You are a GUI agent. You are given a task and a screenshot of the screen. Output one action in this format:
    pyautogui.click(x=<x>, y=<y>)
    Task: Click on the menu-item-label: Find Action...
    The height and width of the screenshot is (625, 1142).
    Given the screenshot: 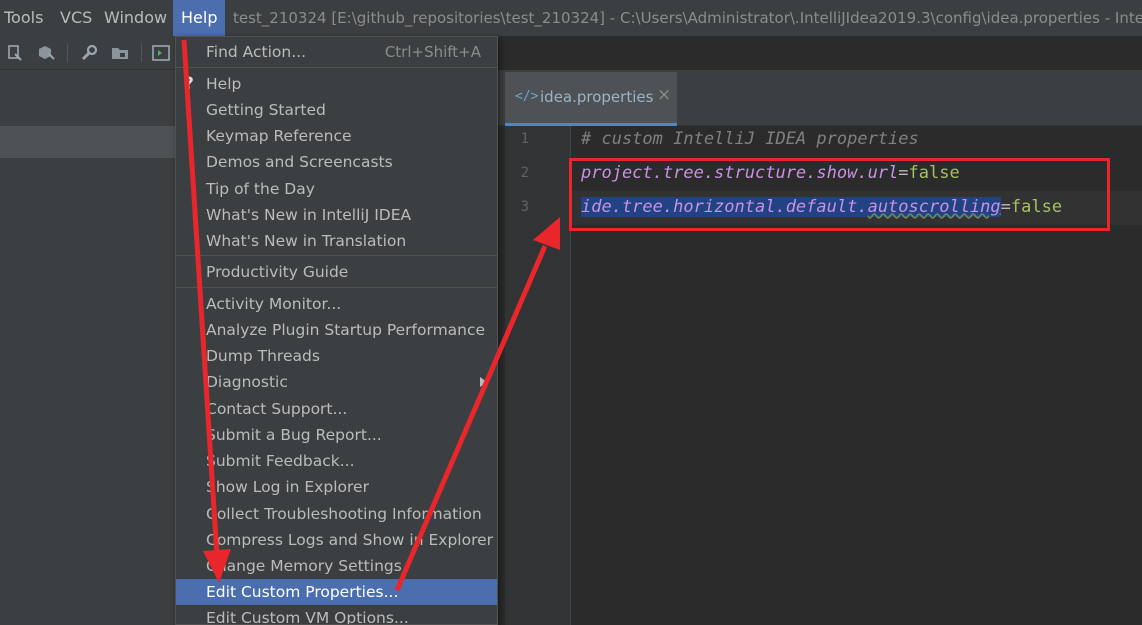 What is the action you would take?
    pyautogui.click(x=256, y=52)
    